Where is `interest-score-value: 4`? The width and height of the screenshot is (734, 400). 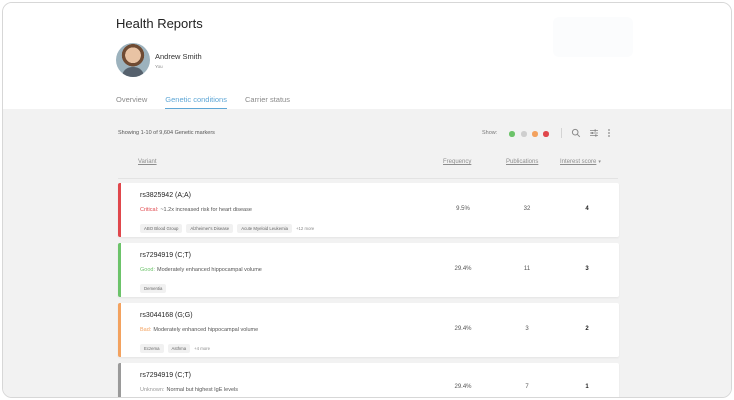
interest-score-value: 4 is located at coordinates (587, 209).